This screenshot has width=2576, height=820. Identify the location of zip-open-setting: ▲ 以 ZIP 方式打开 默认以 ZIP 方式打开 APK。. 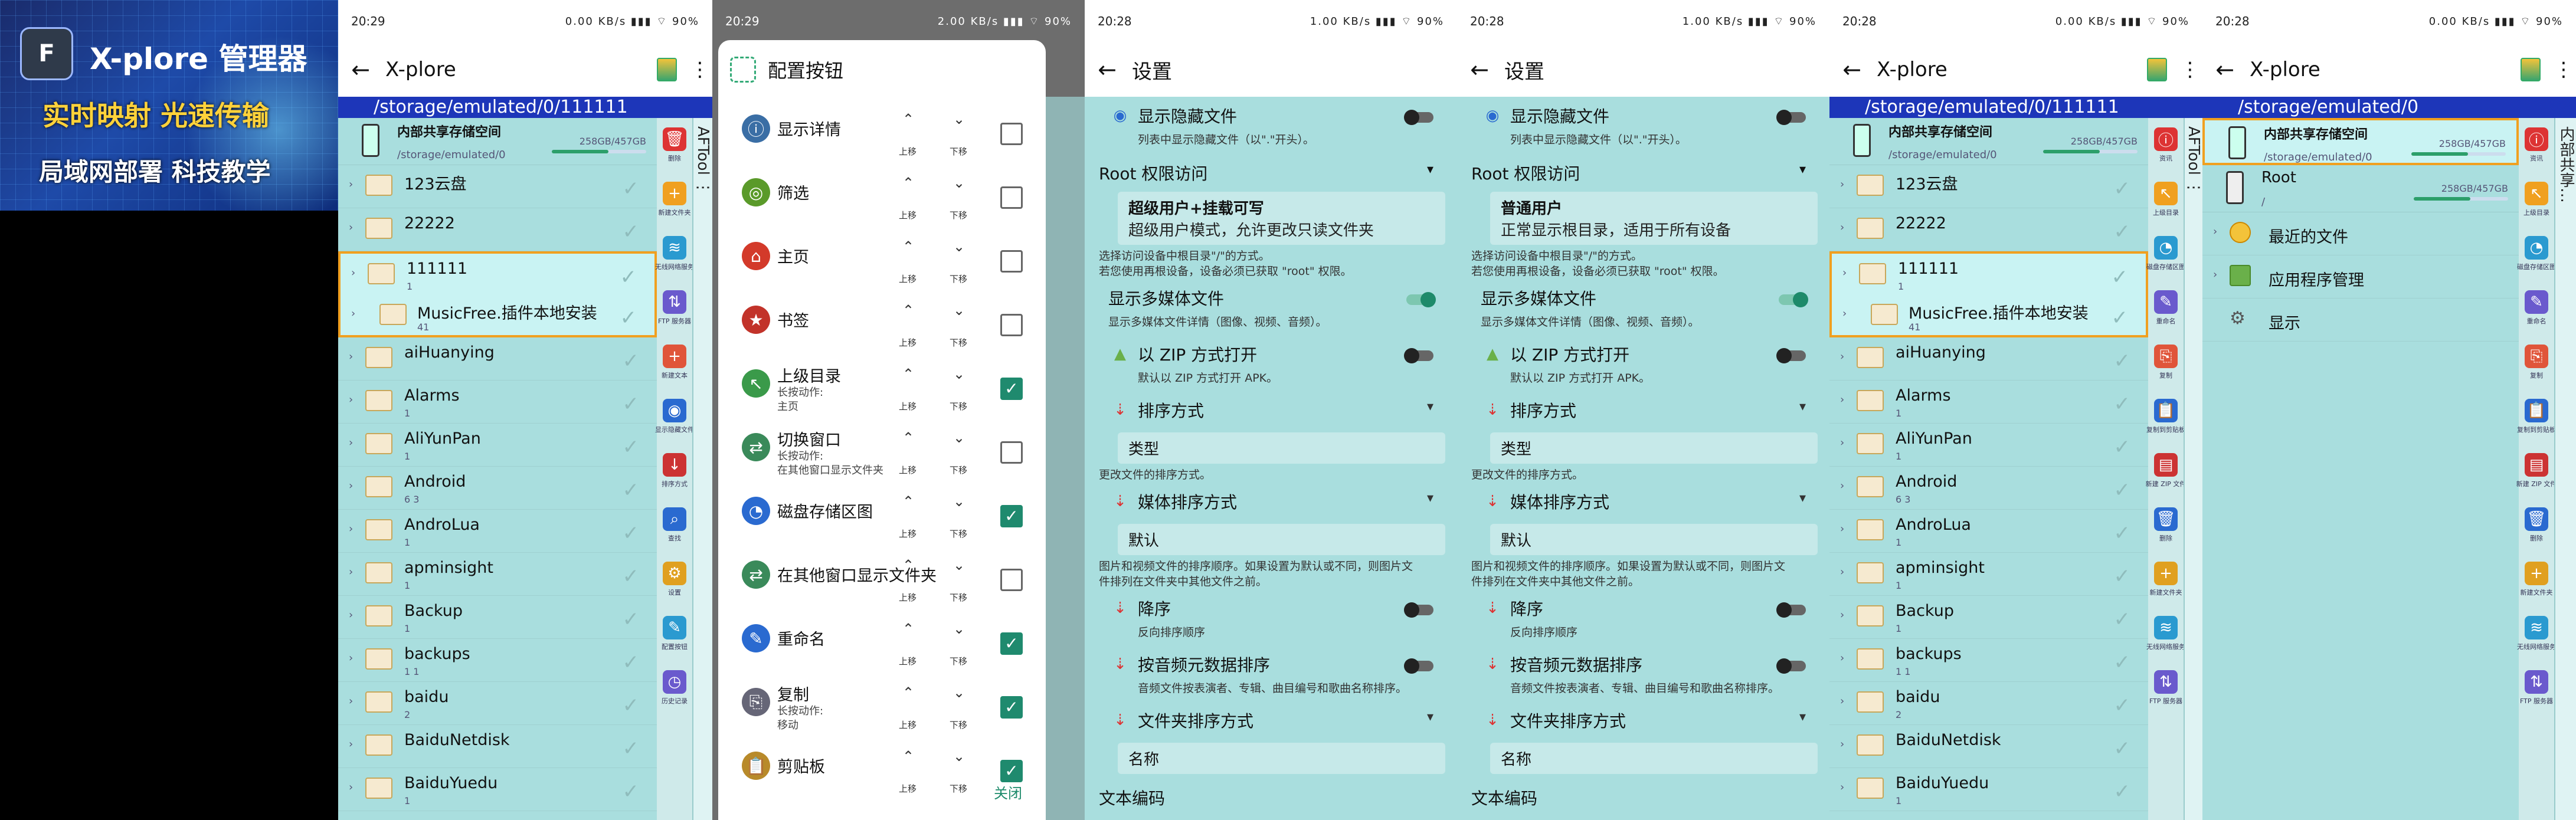
(1643, 363).